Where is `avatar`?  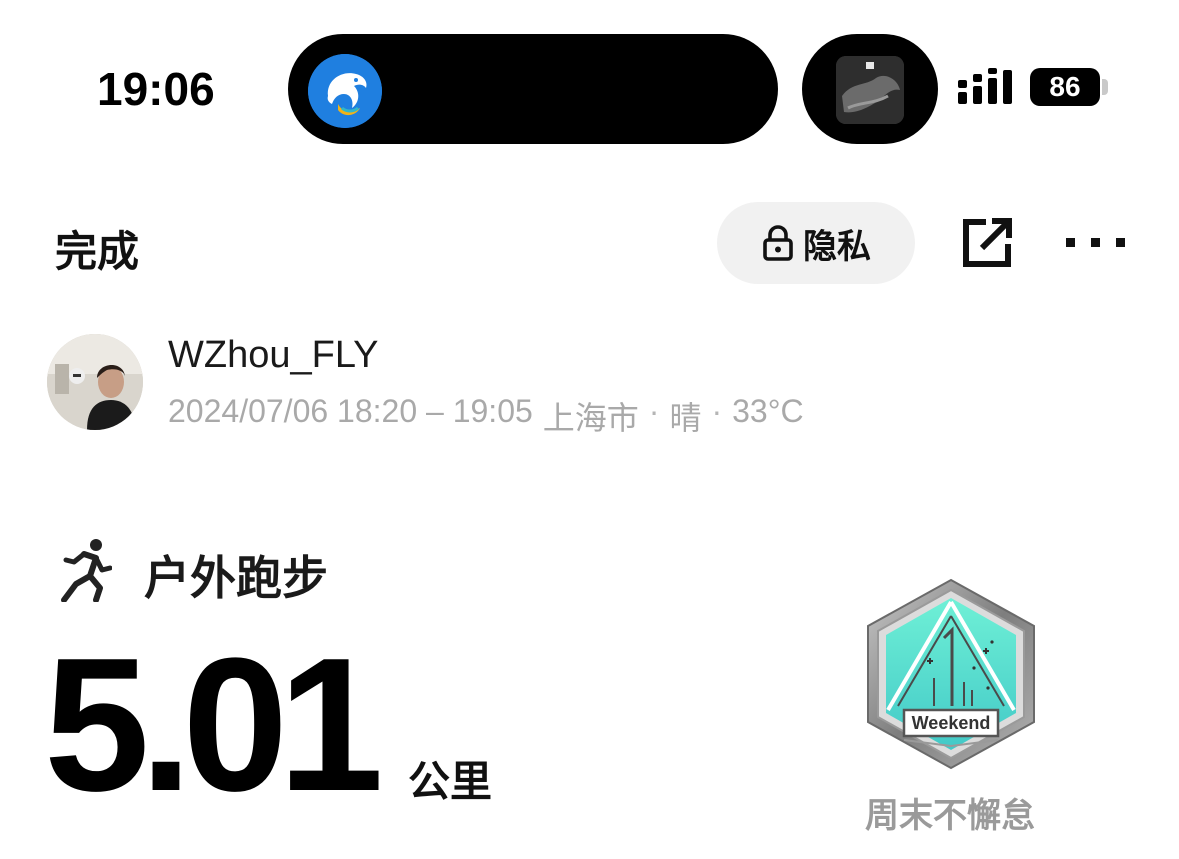 avatar is located at coordinates (95, 382).